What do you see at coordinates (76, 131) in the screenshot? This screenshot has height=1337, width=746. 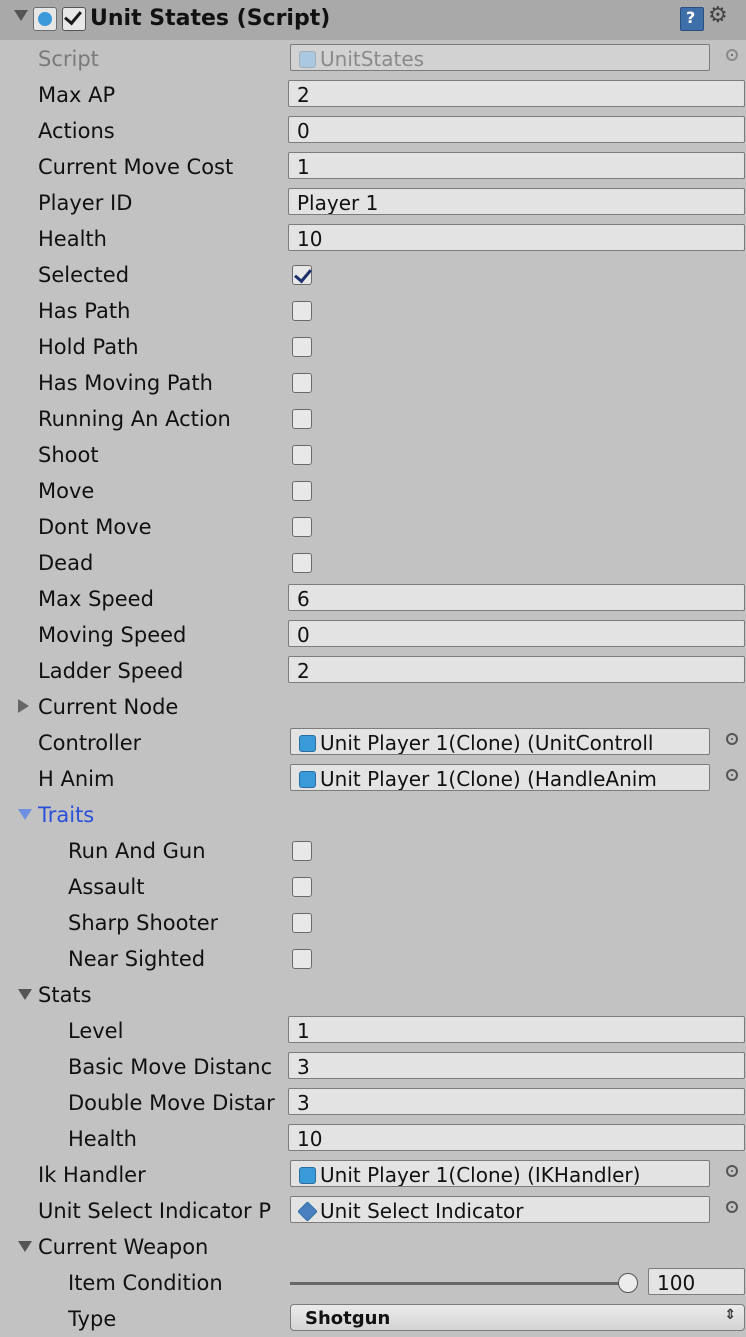 I see `actions-label: Actions` at bounding box center [76, 131].